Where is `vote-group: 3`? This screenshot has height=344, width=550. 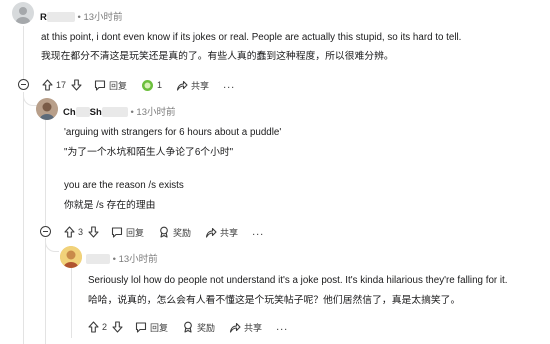
vote-group: 3 is located at coordinates (81, 232).